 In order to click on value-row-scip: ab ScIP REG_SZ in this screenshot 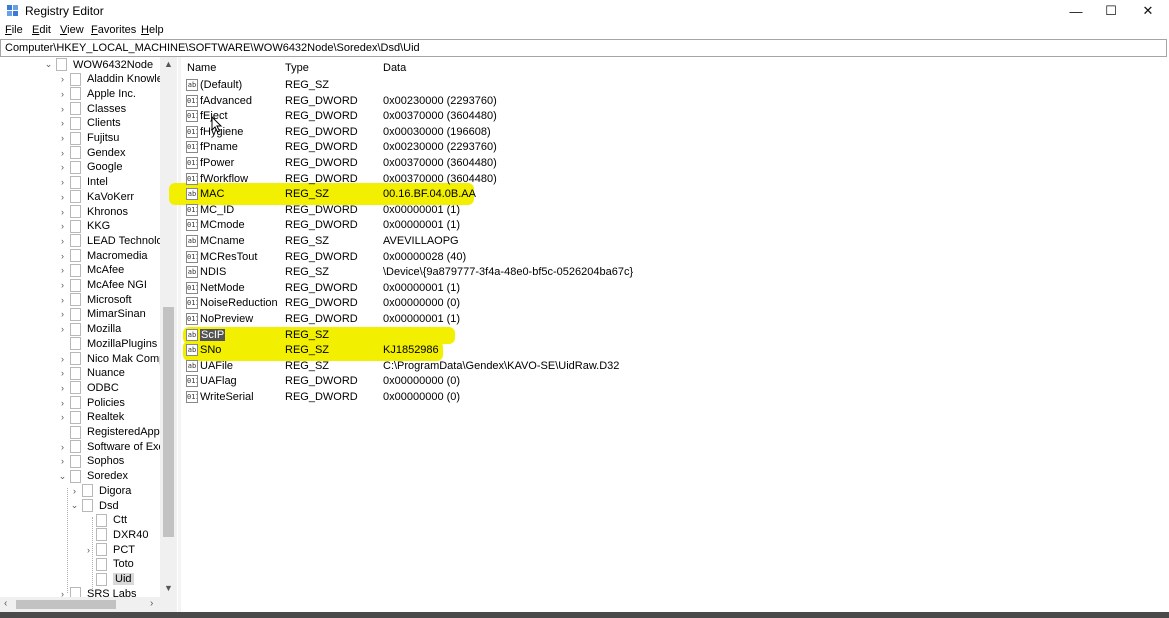, I will do `click(531, 335)`.